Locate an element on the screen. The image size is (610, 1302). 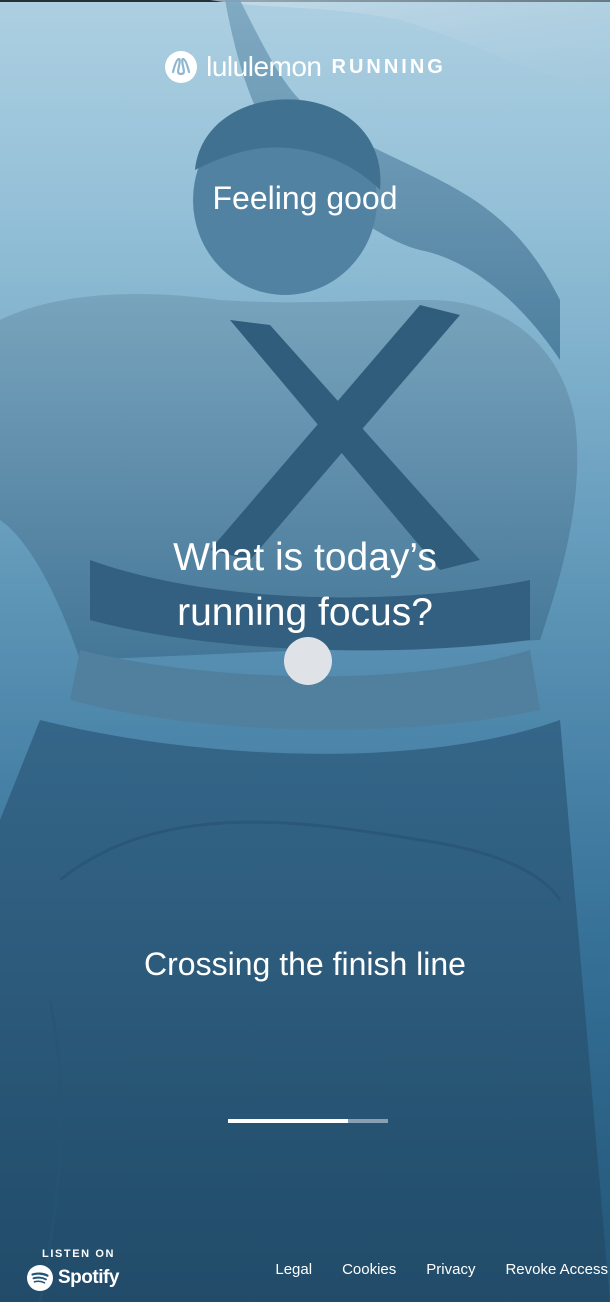
option-feeling-good: Feeling good is located at coordinates (305, 198).